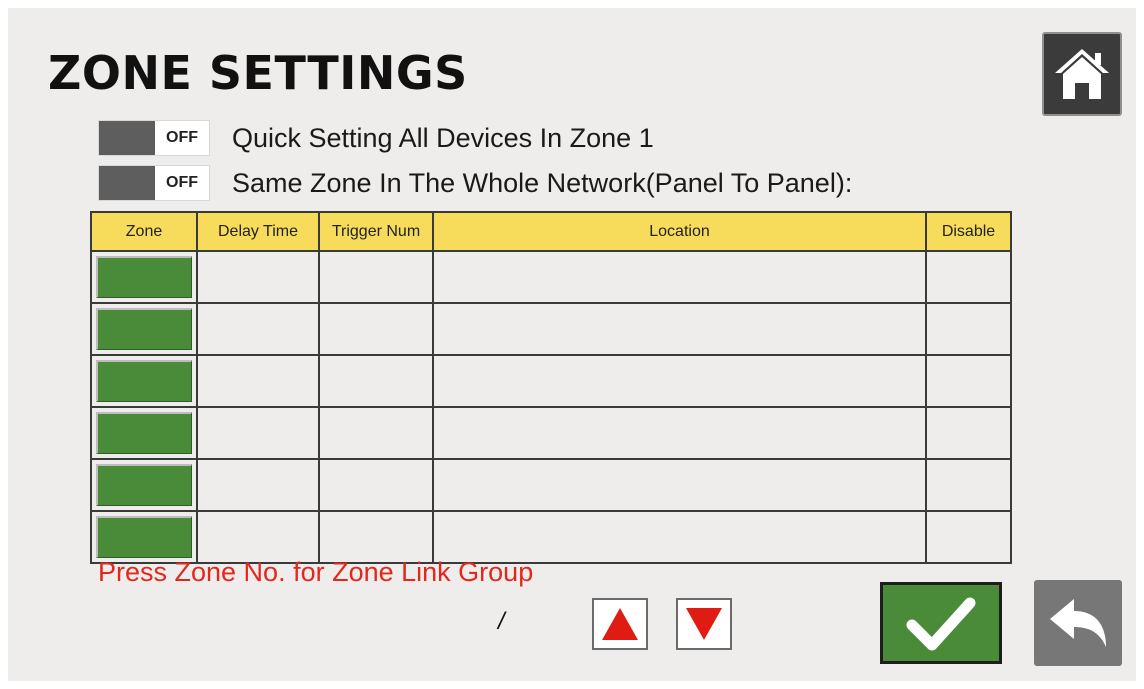  I want to click on home-icon, so click(1082, 74).